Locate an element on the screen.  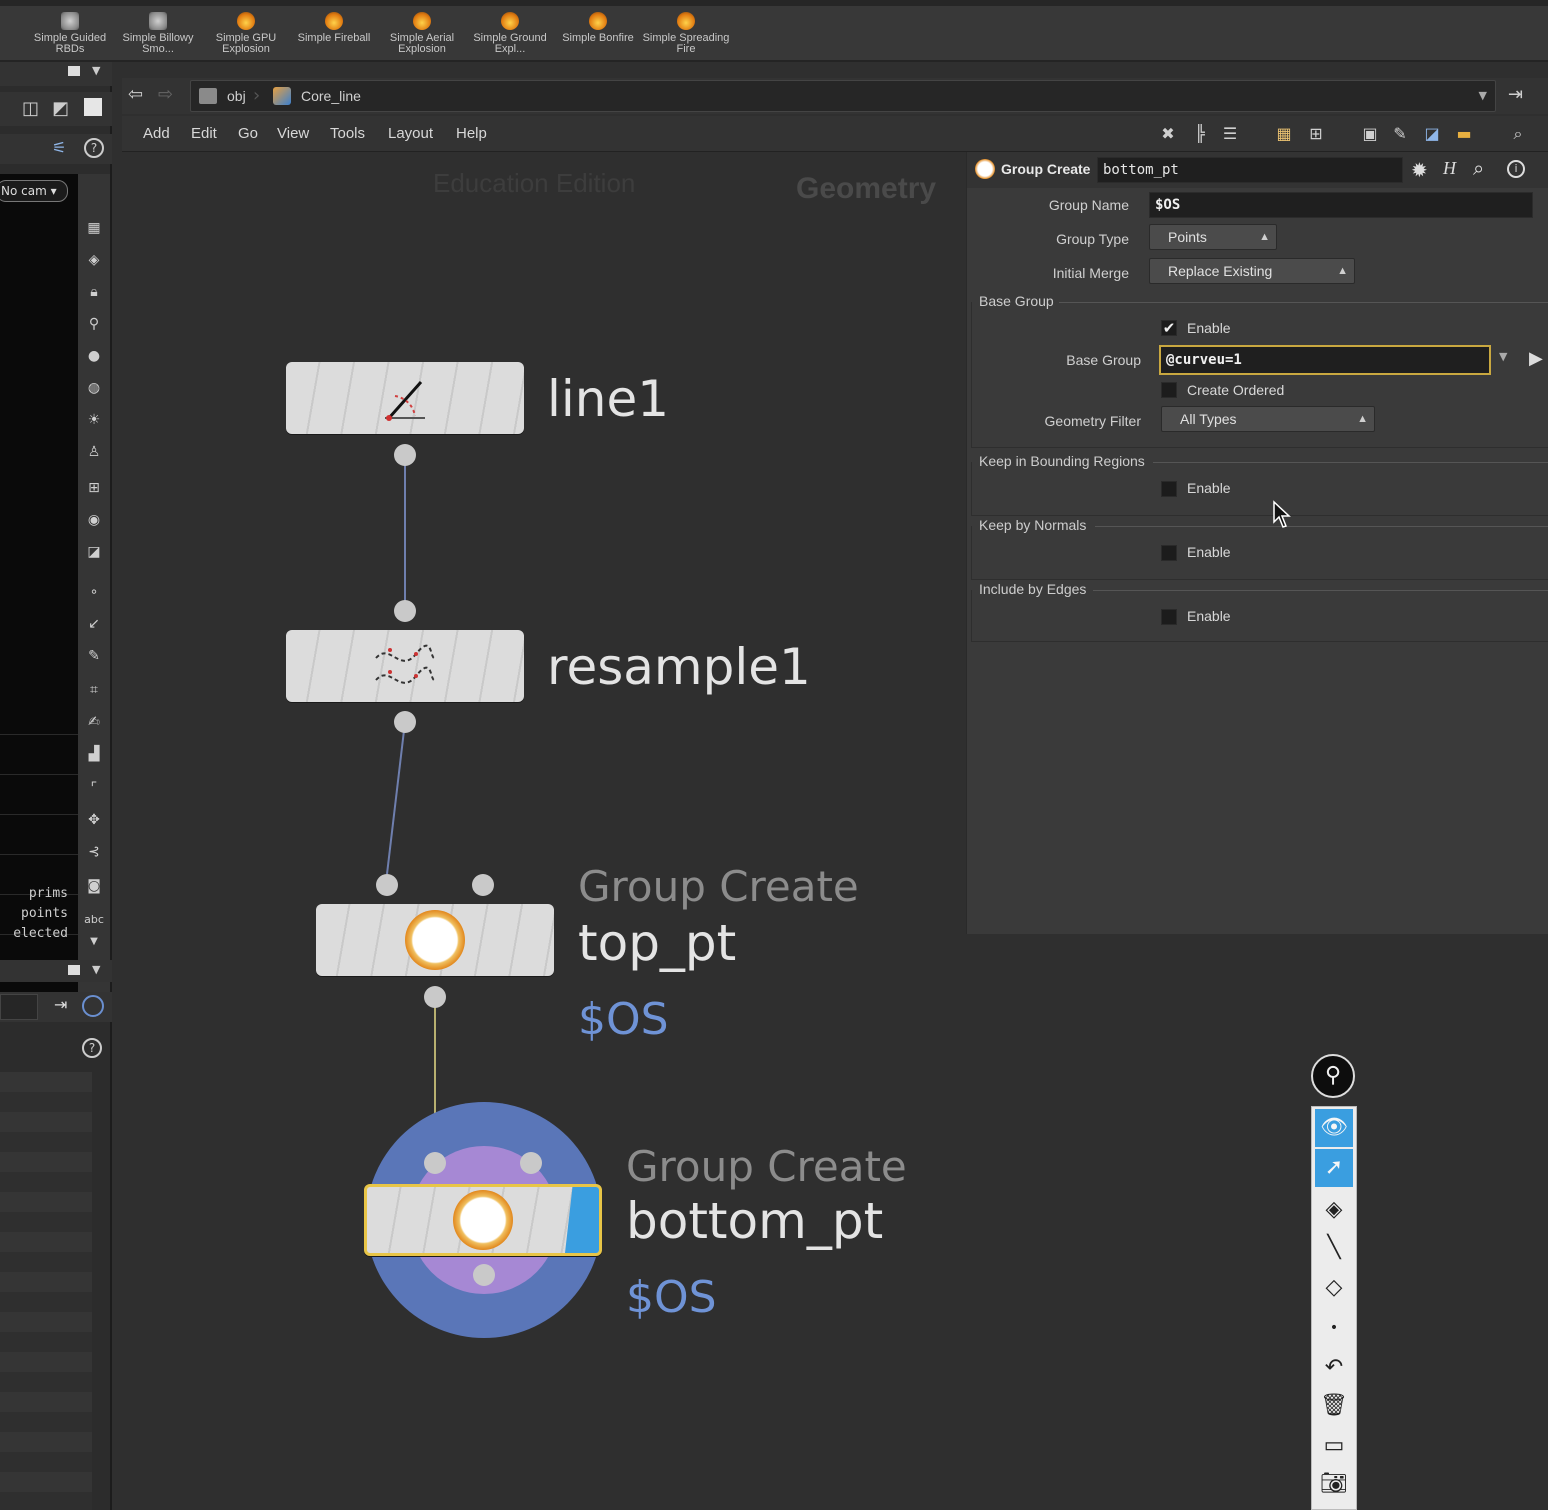
camera-icon: ◩ is located at coordinates (60, 108).